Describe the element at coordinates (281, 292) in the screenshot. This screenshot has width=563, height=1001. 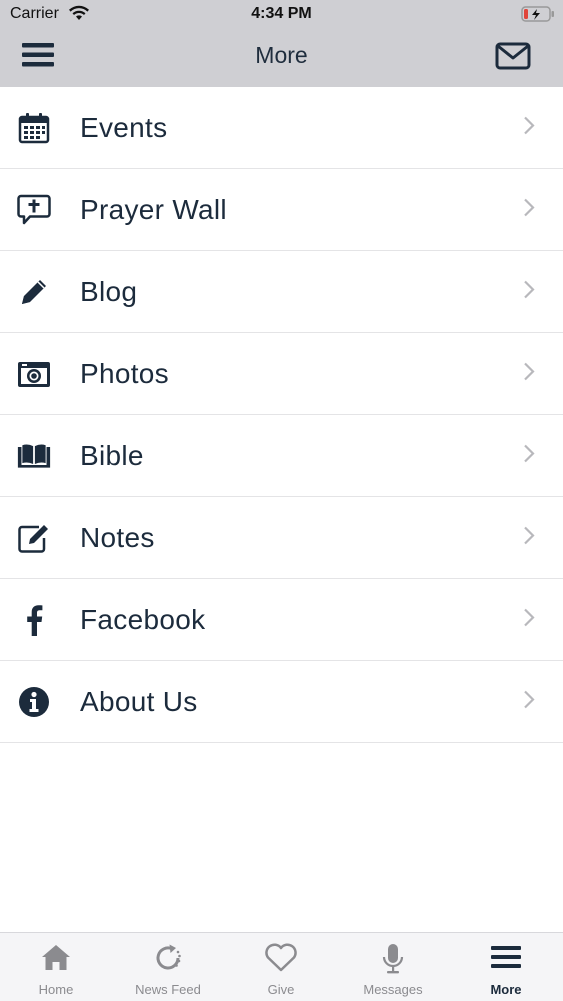
I see `menu-item-blog: Blog` at that location.